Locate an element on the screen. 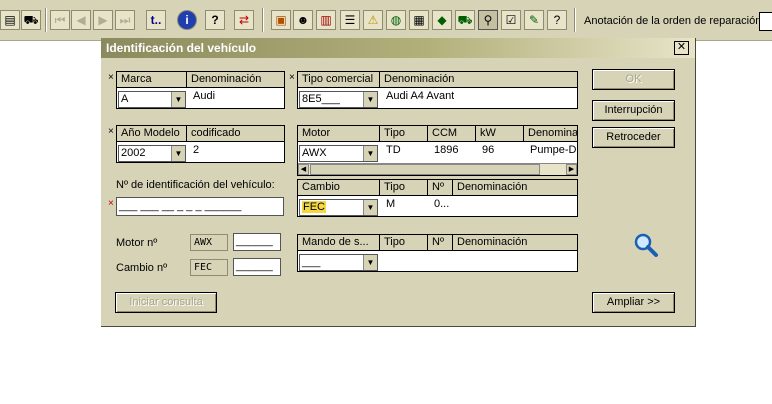 The image size is (772, 404). marca-denominacion-header: Denominación is located at coordinates (235, 80).